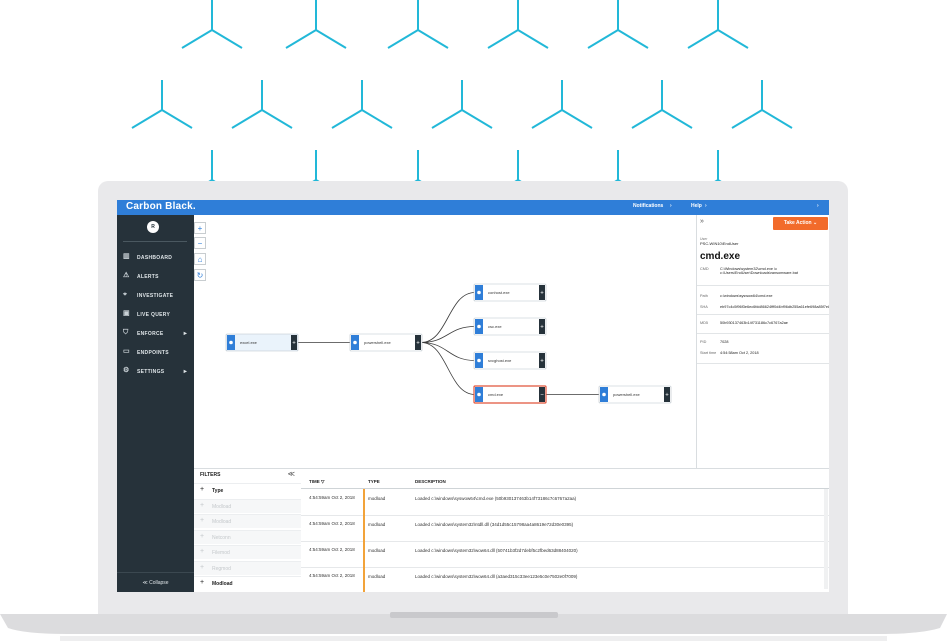 The height and width of the screenshot is (643, 947). I want to click on help-link: Help, so click(696, 206).